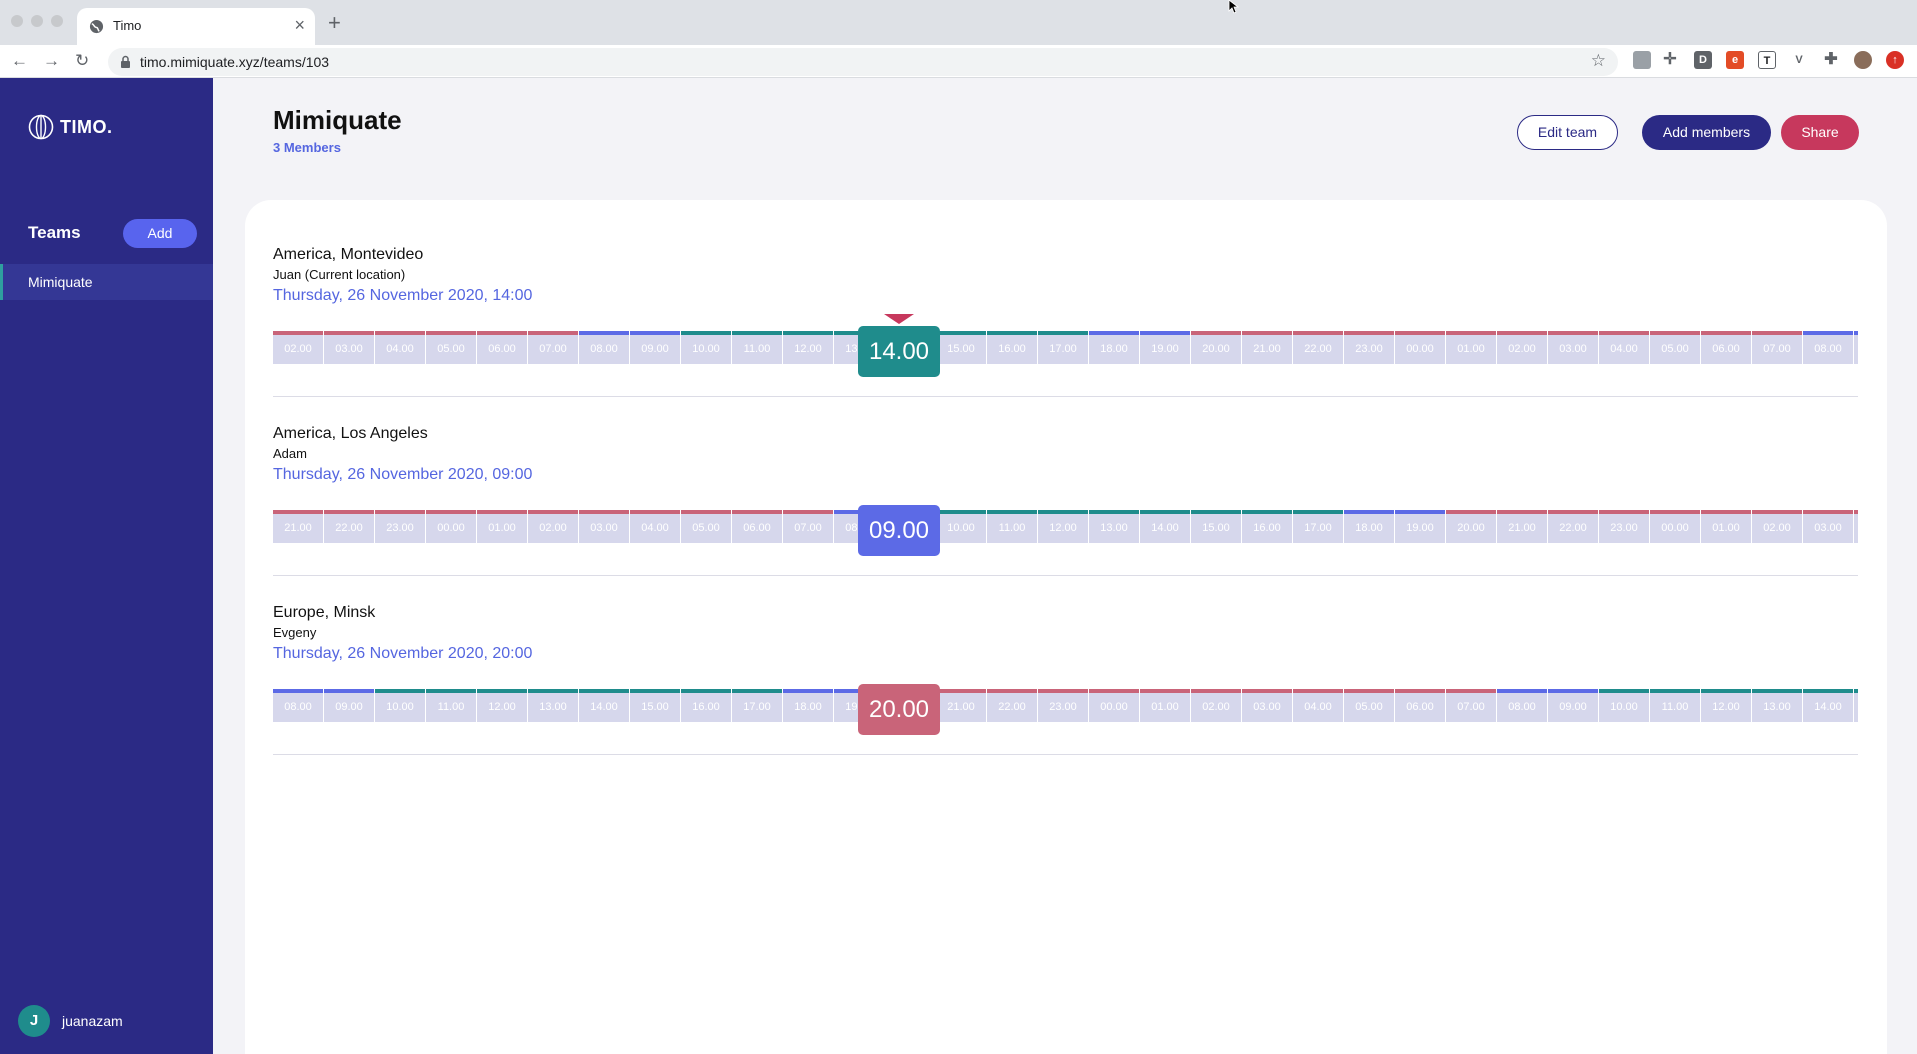  Describe the element at coordinates (863, 62) in the screenshot. I see `address-bar: timo.mimiquate.xyz/teams/103 ☆` at that location.